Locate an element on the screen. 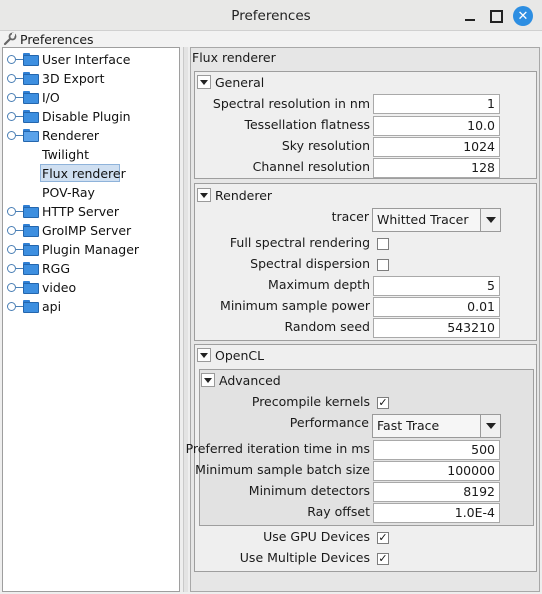 Image resolution: width=542 pixels, height=594 pixels. tree-item-flux-renderer: Flux renderer is located at coordinates (91, 173).